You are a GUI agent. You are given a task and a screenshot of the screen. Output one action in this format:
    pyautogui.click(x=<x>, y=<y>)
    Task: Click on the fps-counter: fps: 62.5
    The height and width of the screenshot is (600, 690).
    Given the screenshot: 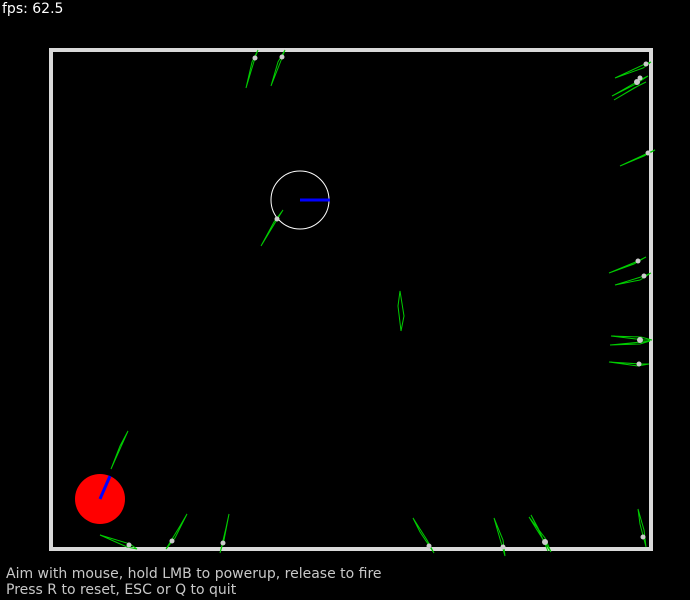 What is the action you would take?
    pyautogui.click(x=33, y=9)
    